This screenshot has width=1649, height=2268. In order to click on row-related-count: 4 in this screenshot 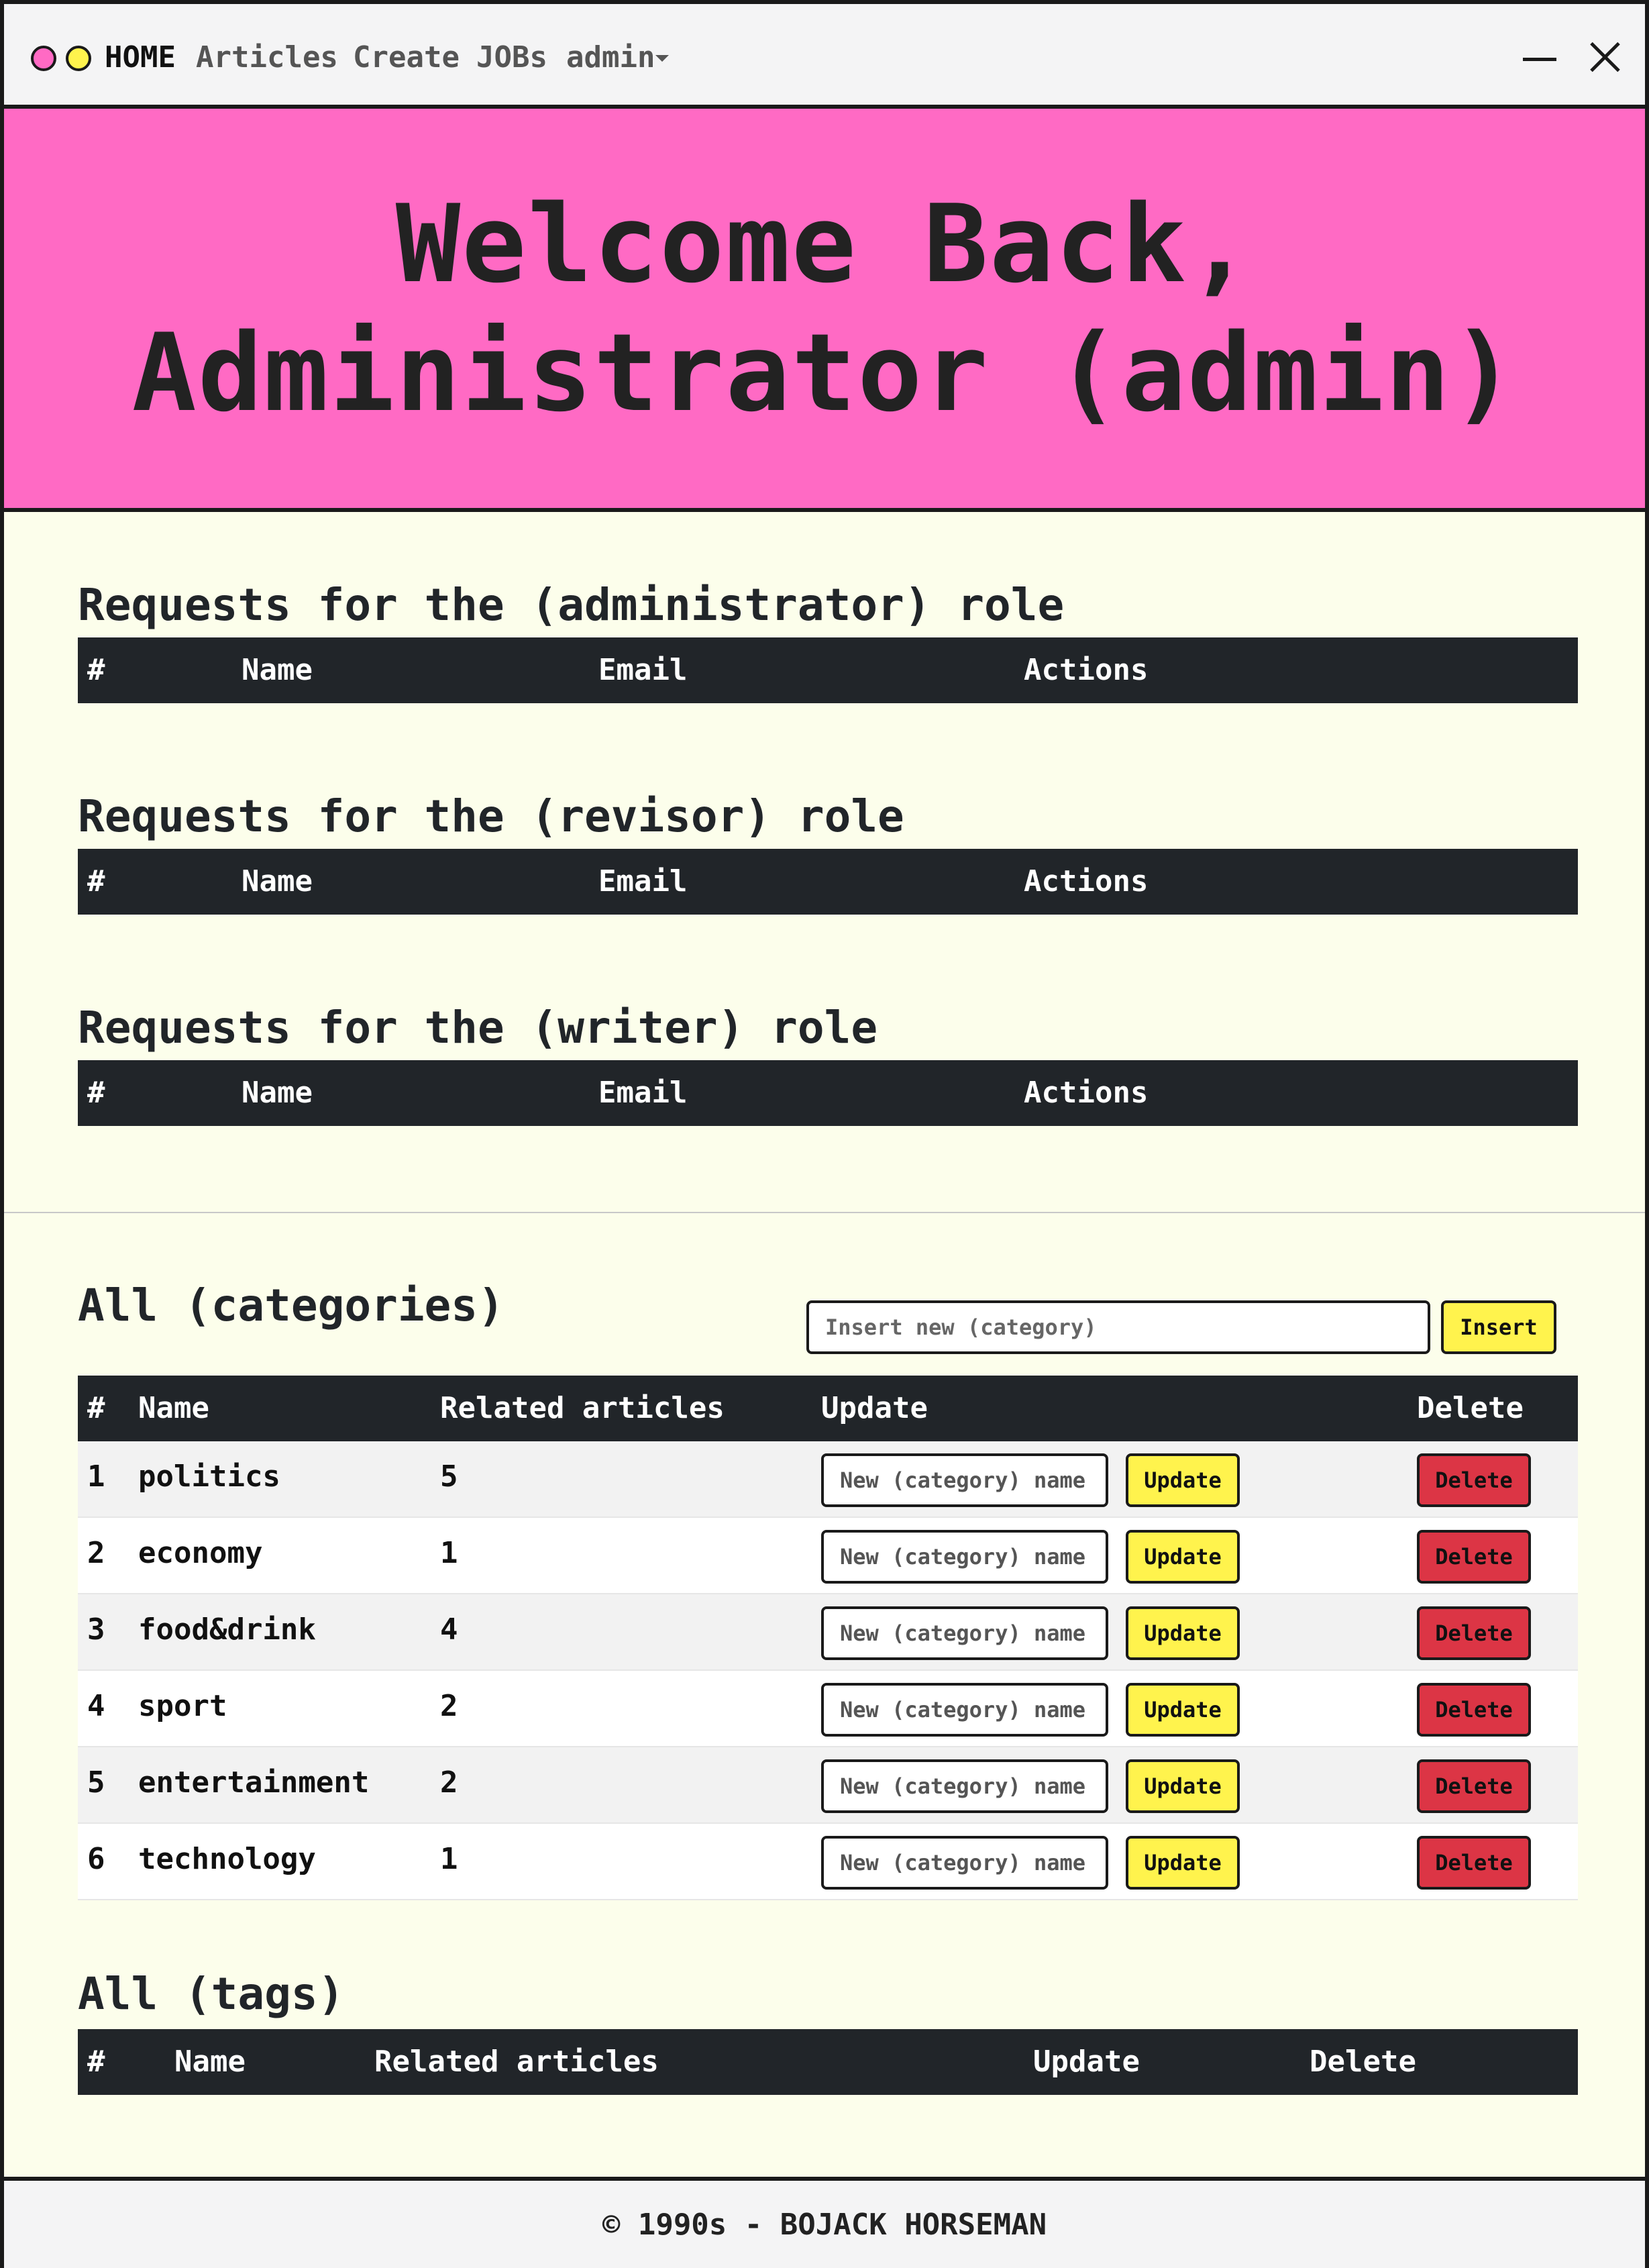, I will do `click(449, 1630)`.